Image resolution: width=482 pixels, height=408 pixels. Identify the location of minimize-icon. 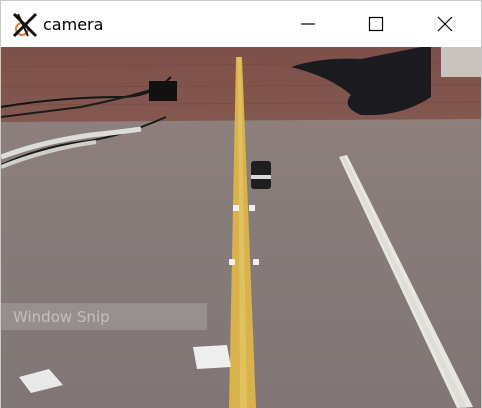
(308, 24).